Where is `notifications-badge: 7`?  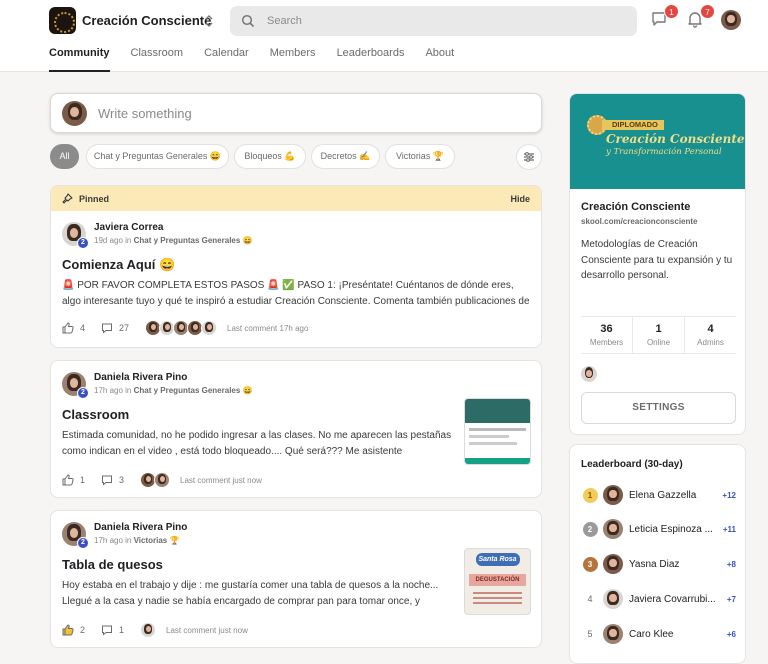
notifications-badge: 7 is located at coordinates (707, 11).